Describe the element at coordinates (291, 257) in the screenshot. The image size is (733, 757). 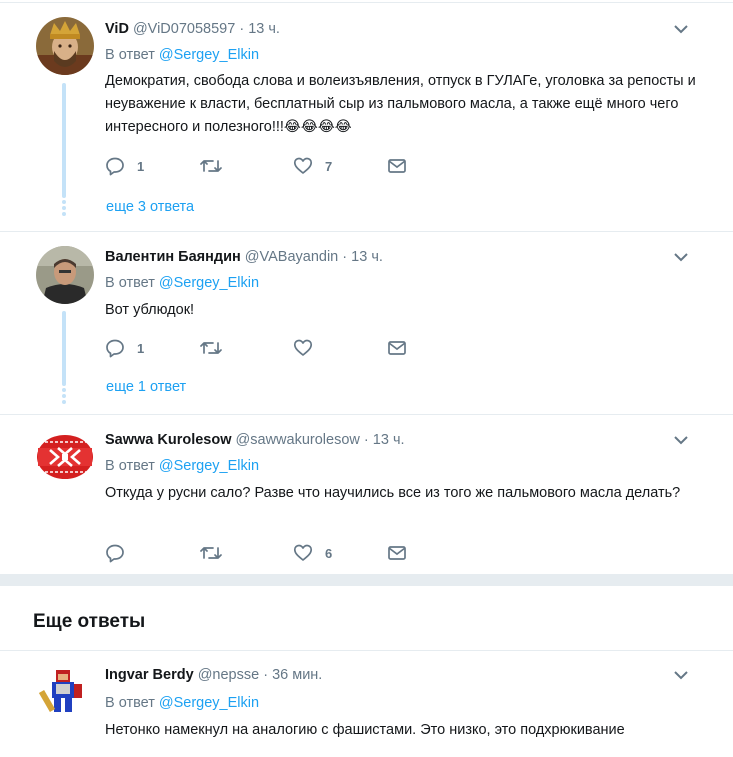
I see `author-handle: @VABayandin` at that location.